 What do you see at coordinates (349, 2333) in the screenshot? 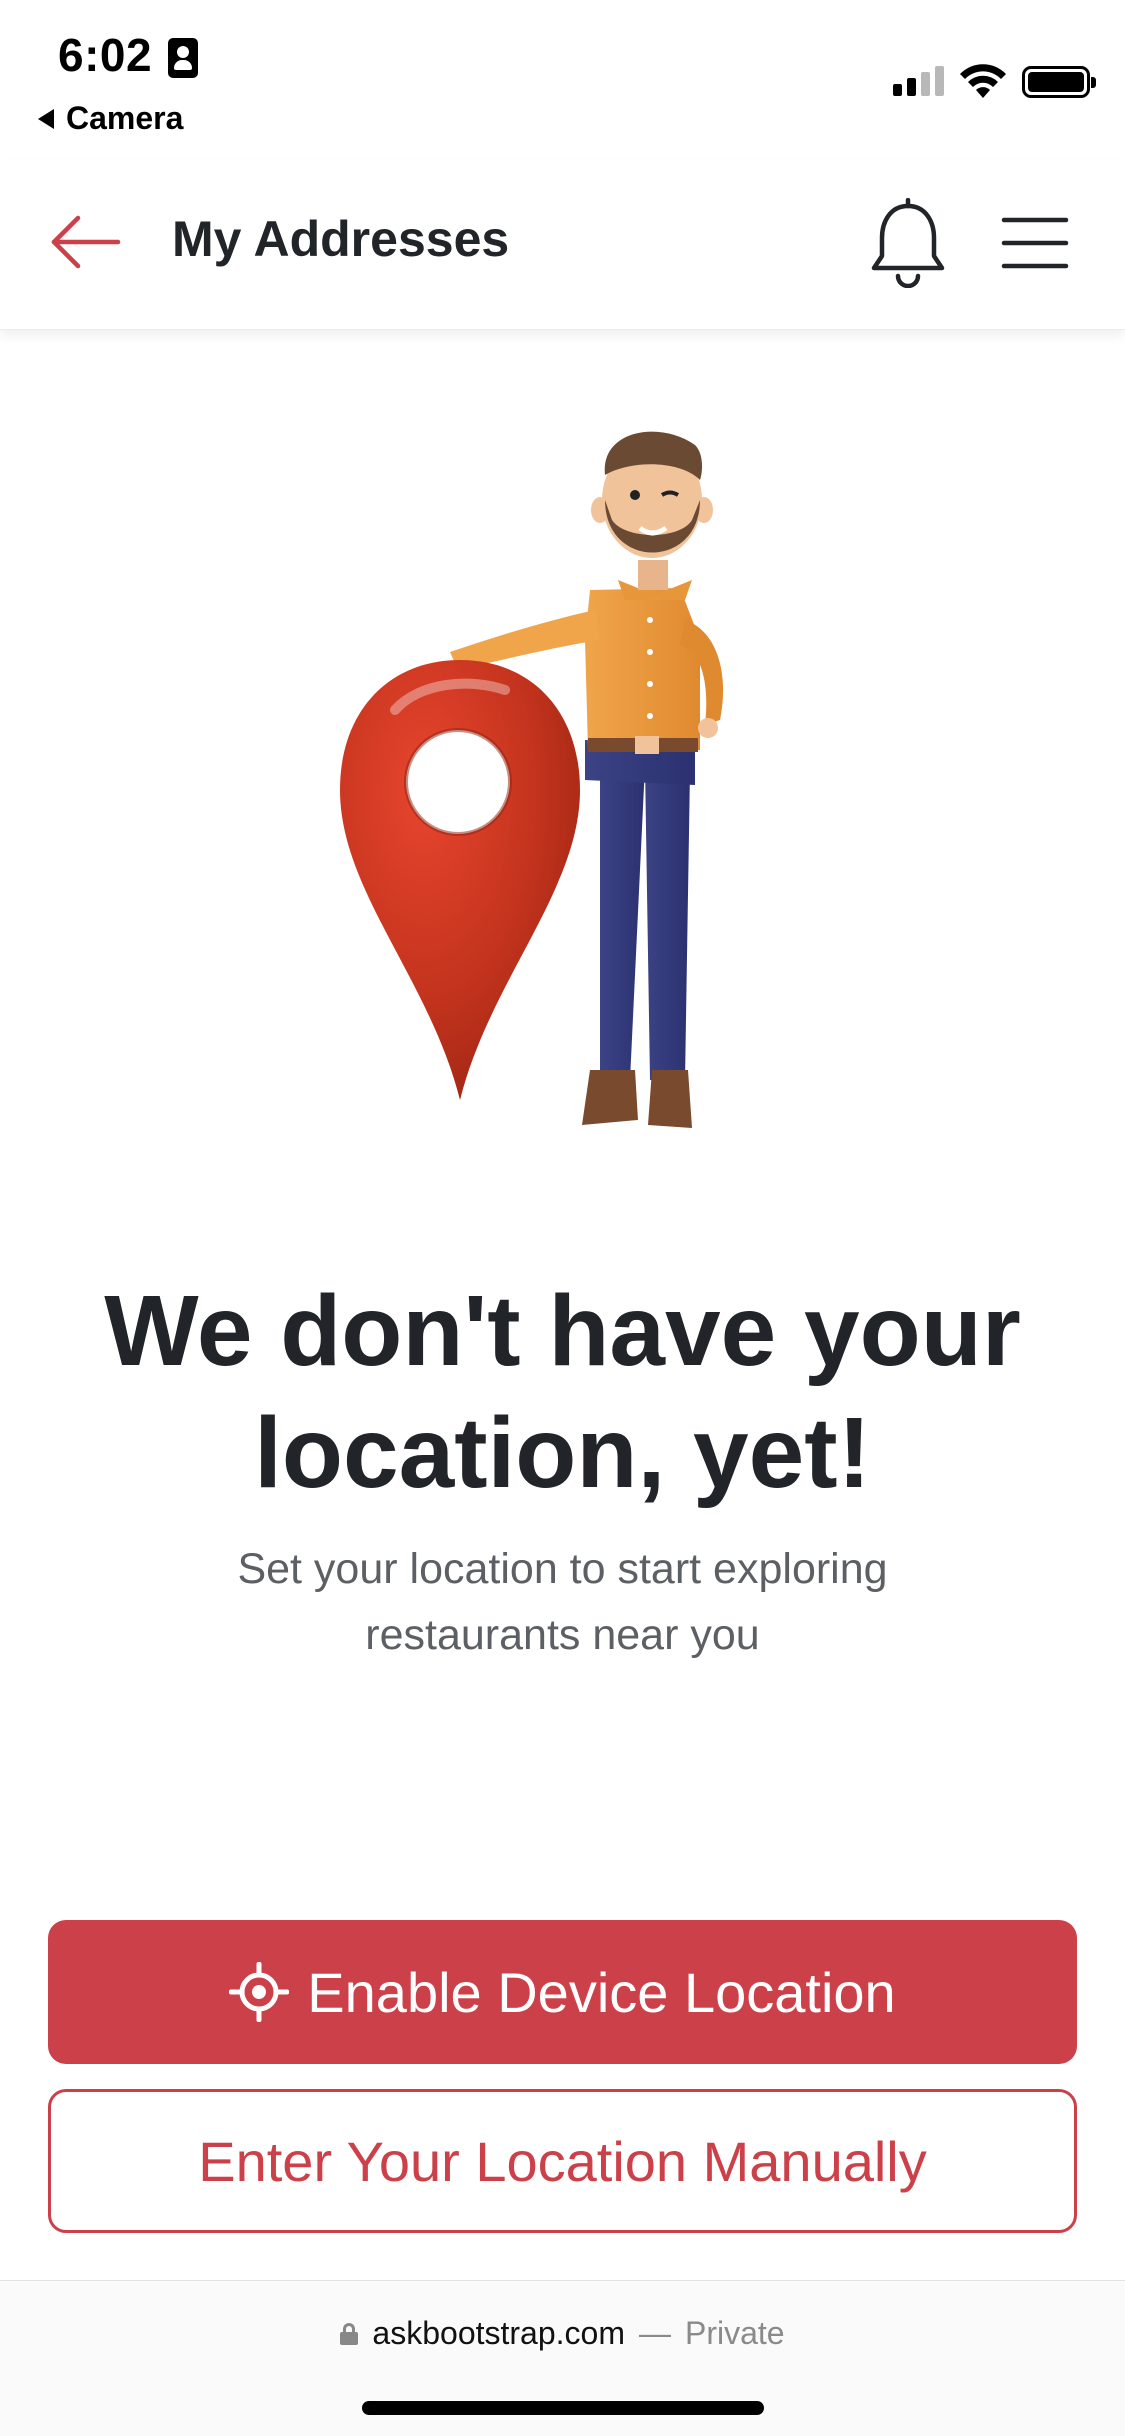
I see `lock-icon` at bounding box center [349, 2333].